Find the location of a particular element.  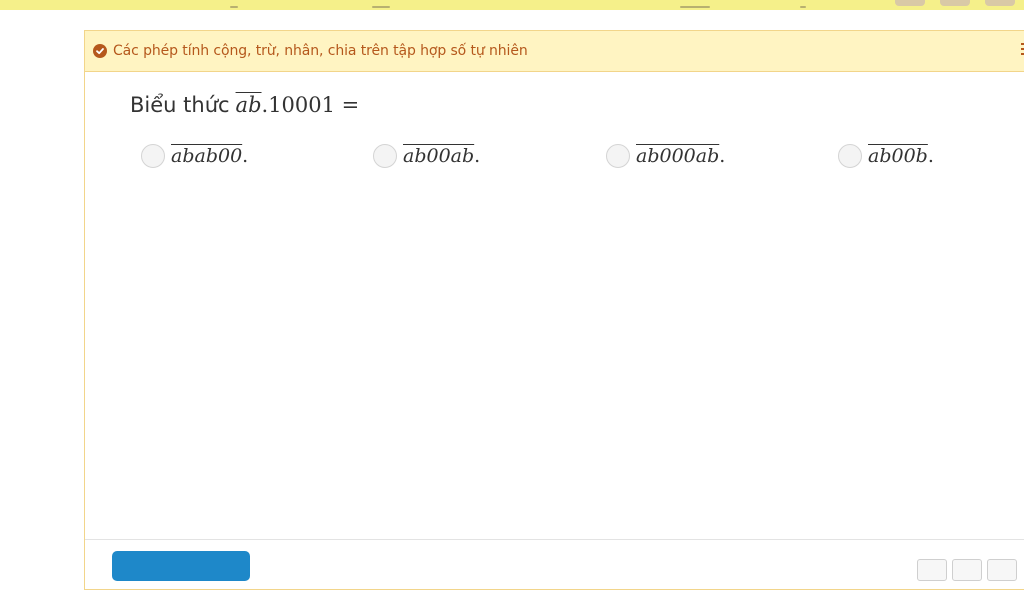

expression-rest: .10001 = is located at coordinates (310, 105).